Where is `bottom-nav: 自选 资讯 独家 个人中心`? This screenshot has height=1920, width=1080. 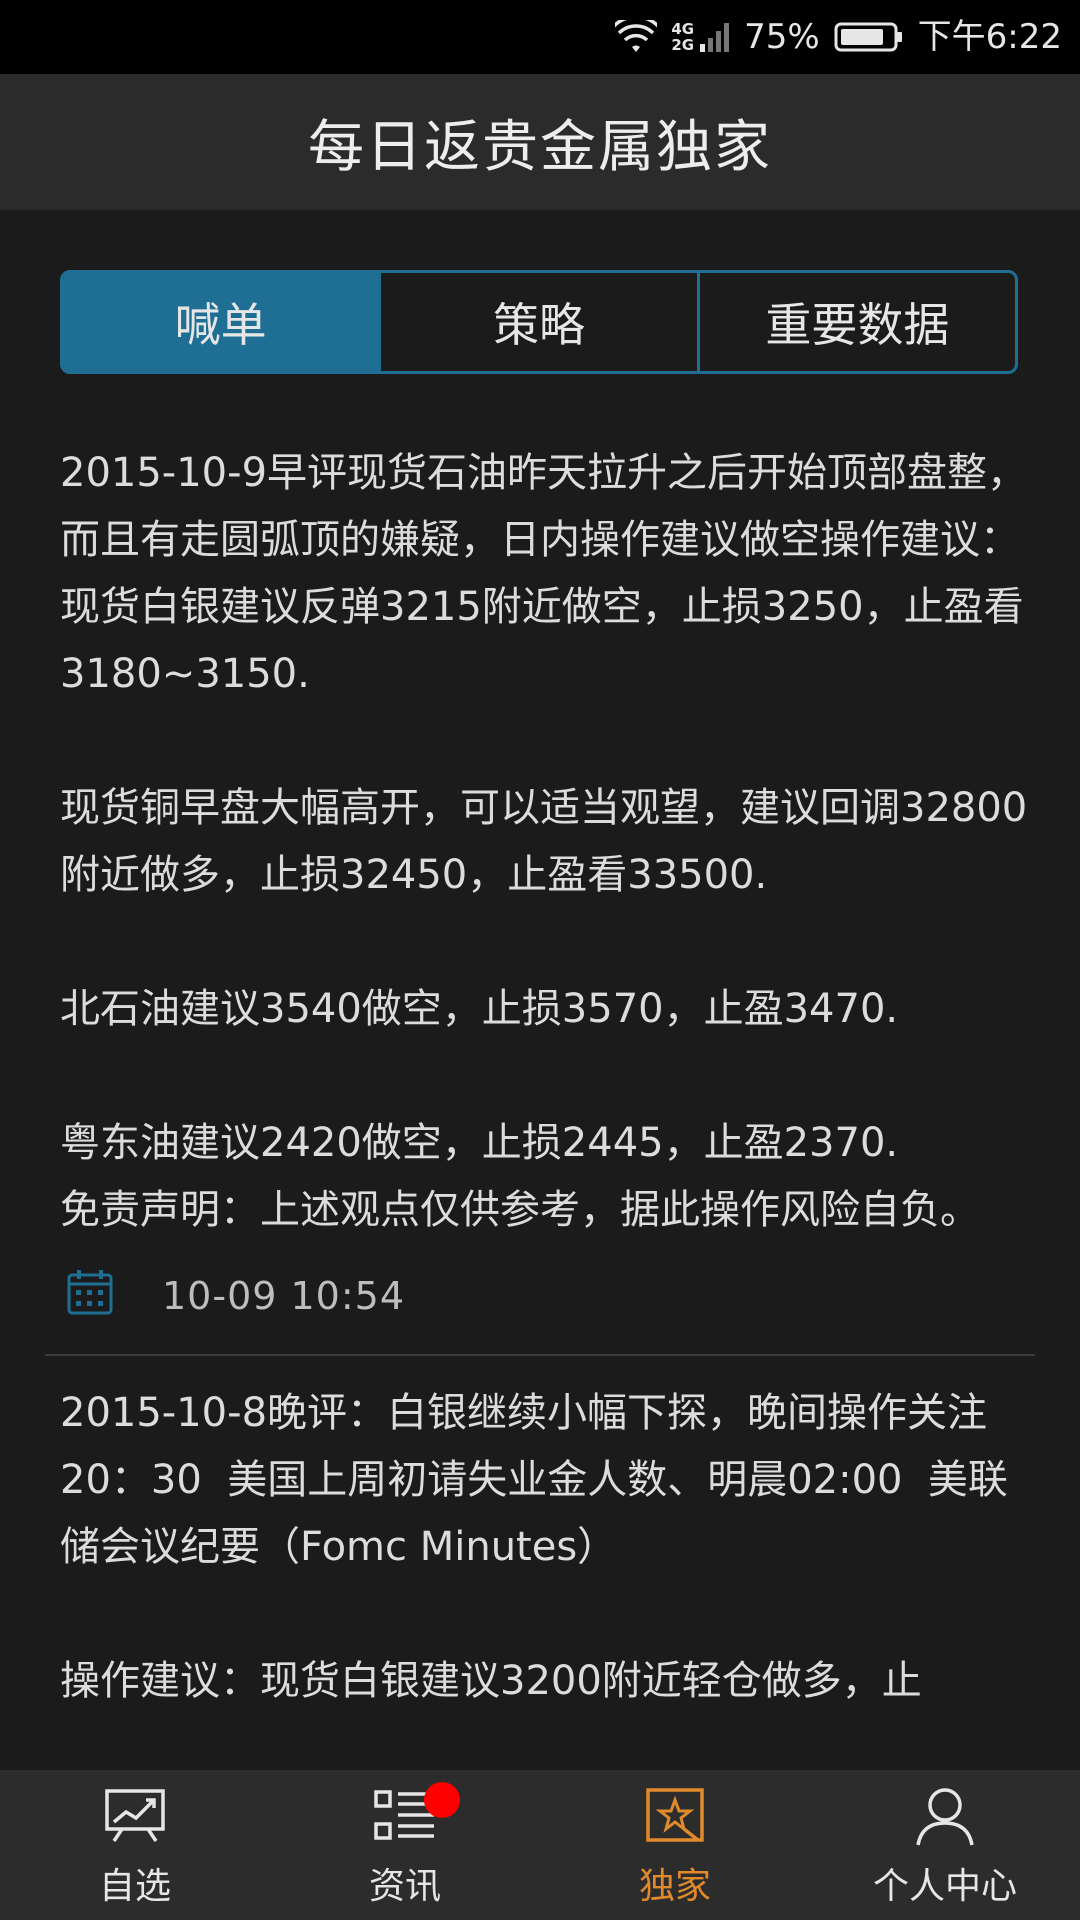
bottom-nav: 自选 资讯 独家 个人中心 is located at coordinates (540, 1845).